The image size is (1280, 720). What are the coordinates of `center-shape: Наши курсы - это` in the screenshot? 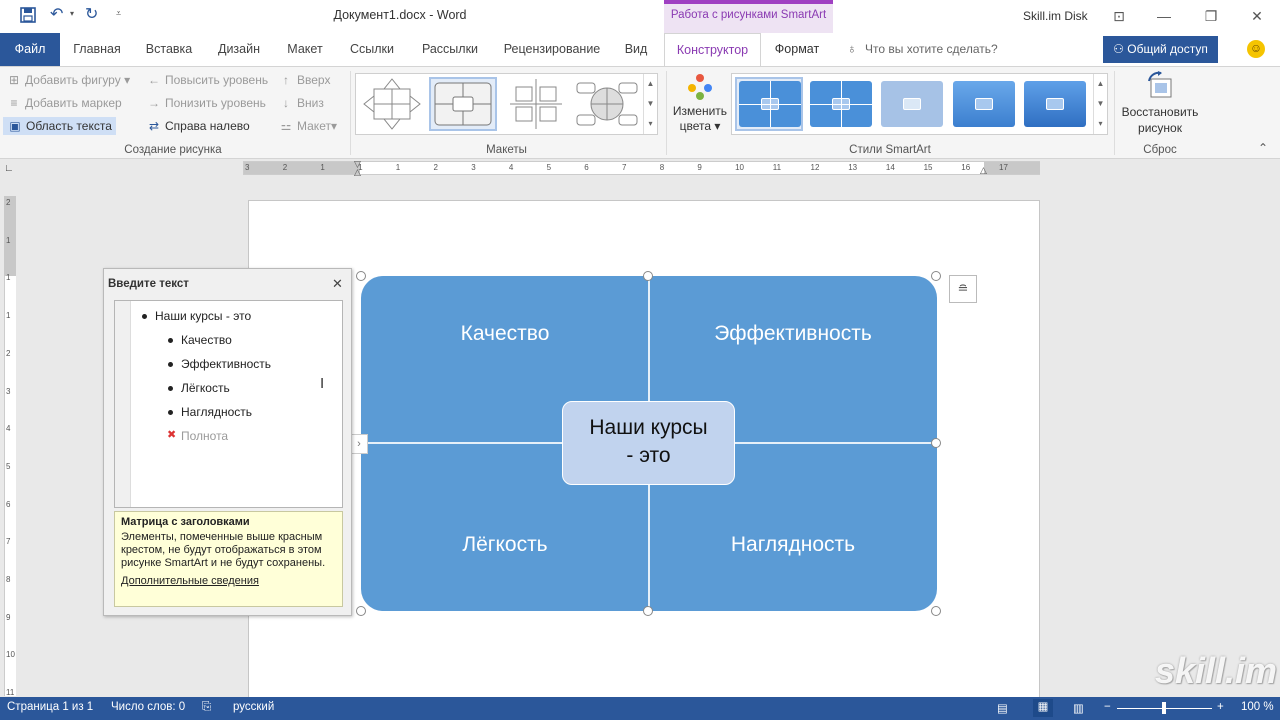 It's located at (648, 443).